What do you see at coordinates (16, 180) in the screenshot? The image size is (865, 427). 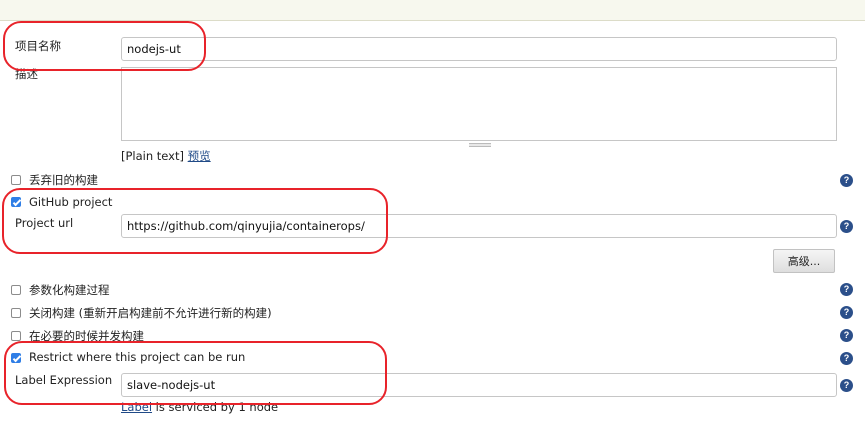 I see `discard-builds-checkbox` at bounding box center [16, 180].